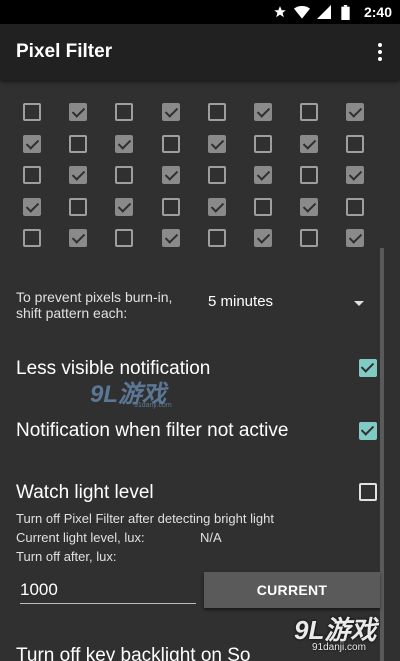 The height and width of the screenshot is (661, 400). Describe the element at coordinates (85, 492) in the screenshot. I see `watch-light-level-label: Watch light level` at that location.